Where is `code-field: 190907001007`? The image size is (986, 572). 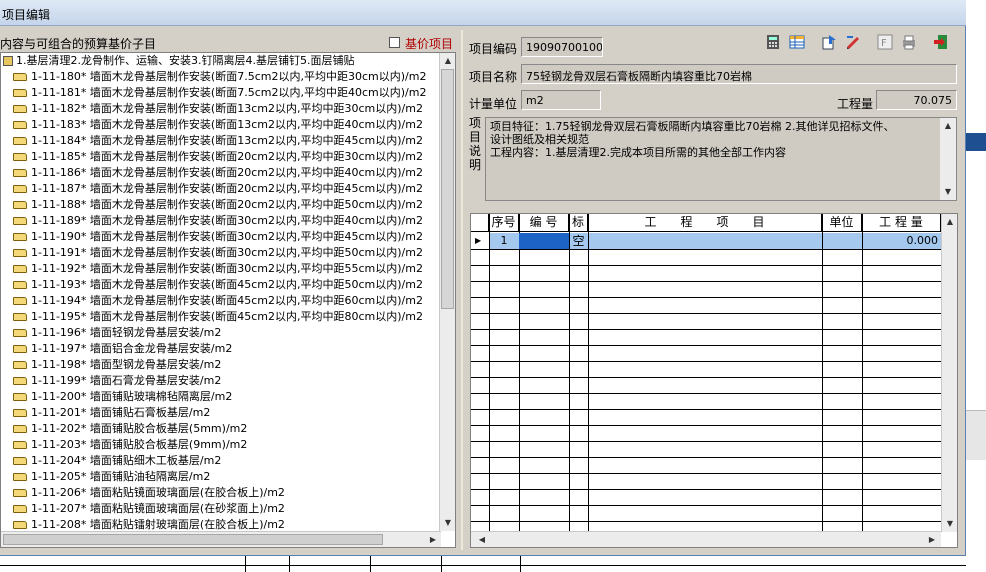
code-field: 190907001007 is located at coordinates (562, 47).